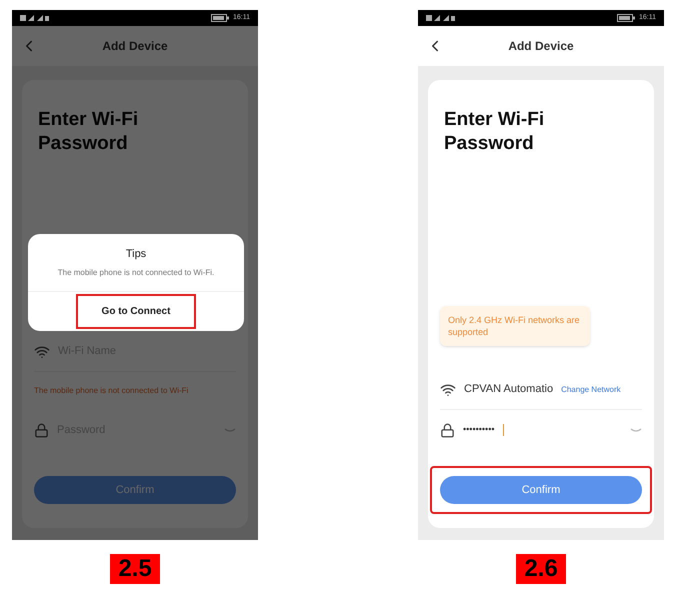 This screenshot has width=675, height=593. Describe the element at coordinates (509, 390) in the screenshot. I see `wifi-name: CPVAN Automatio` at that location.